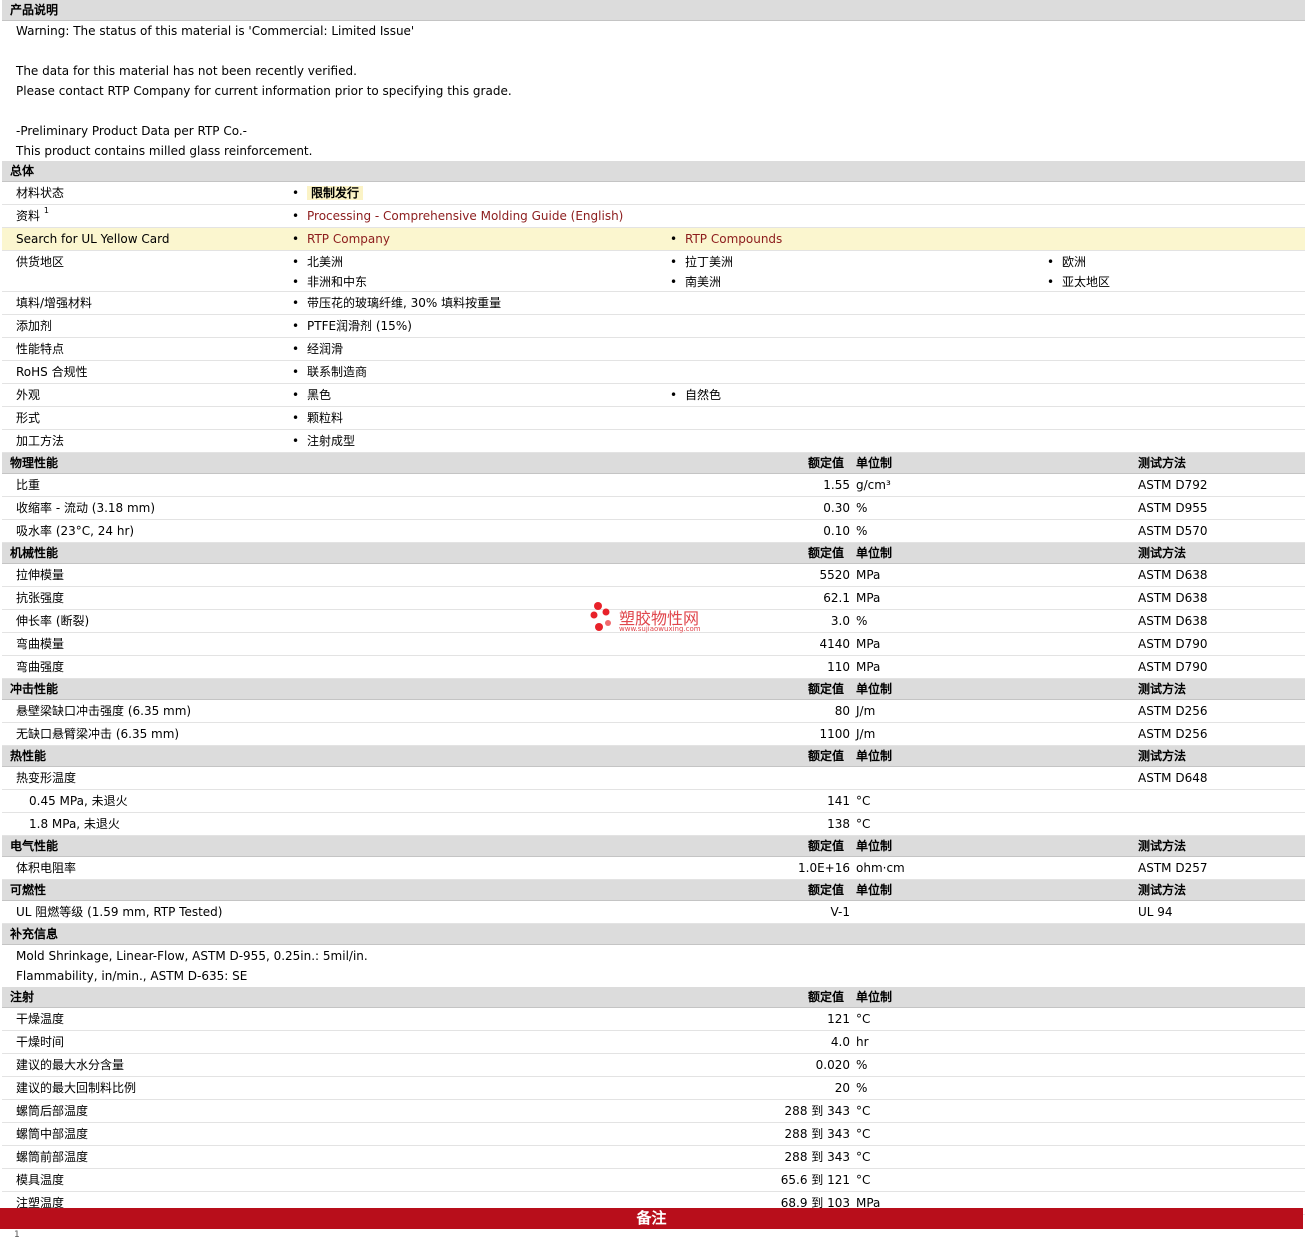  Describe the element at coordinates (653, 1065) in the screenshot. I see `property-row: 建议的最大水分含量 0.020 %` at that location.